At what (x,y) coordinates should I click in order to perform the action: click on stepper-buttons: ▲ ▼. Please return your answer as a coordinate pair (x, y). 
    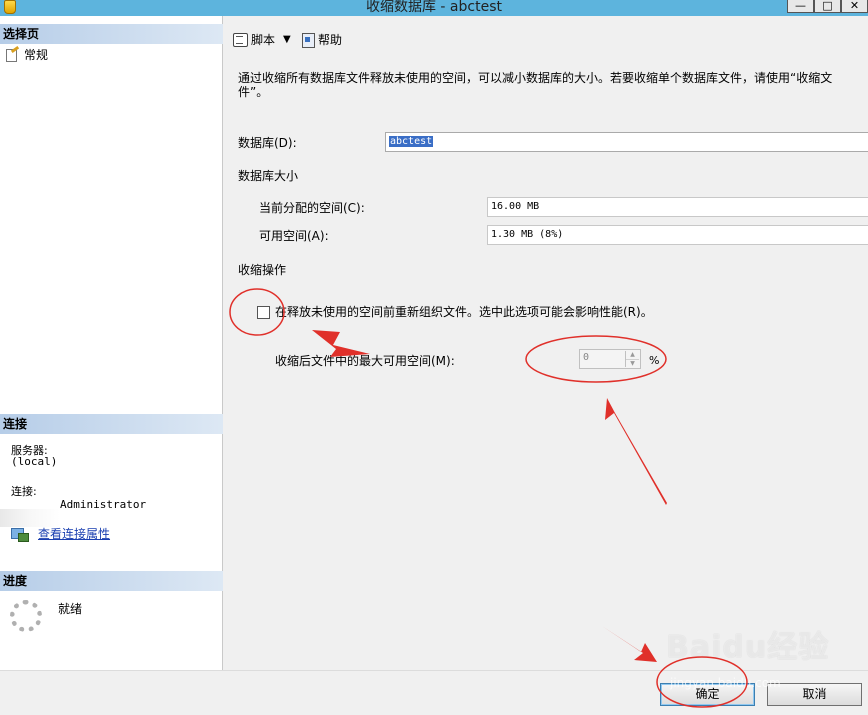
    Looking at the image, I should click on (632, 359).